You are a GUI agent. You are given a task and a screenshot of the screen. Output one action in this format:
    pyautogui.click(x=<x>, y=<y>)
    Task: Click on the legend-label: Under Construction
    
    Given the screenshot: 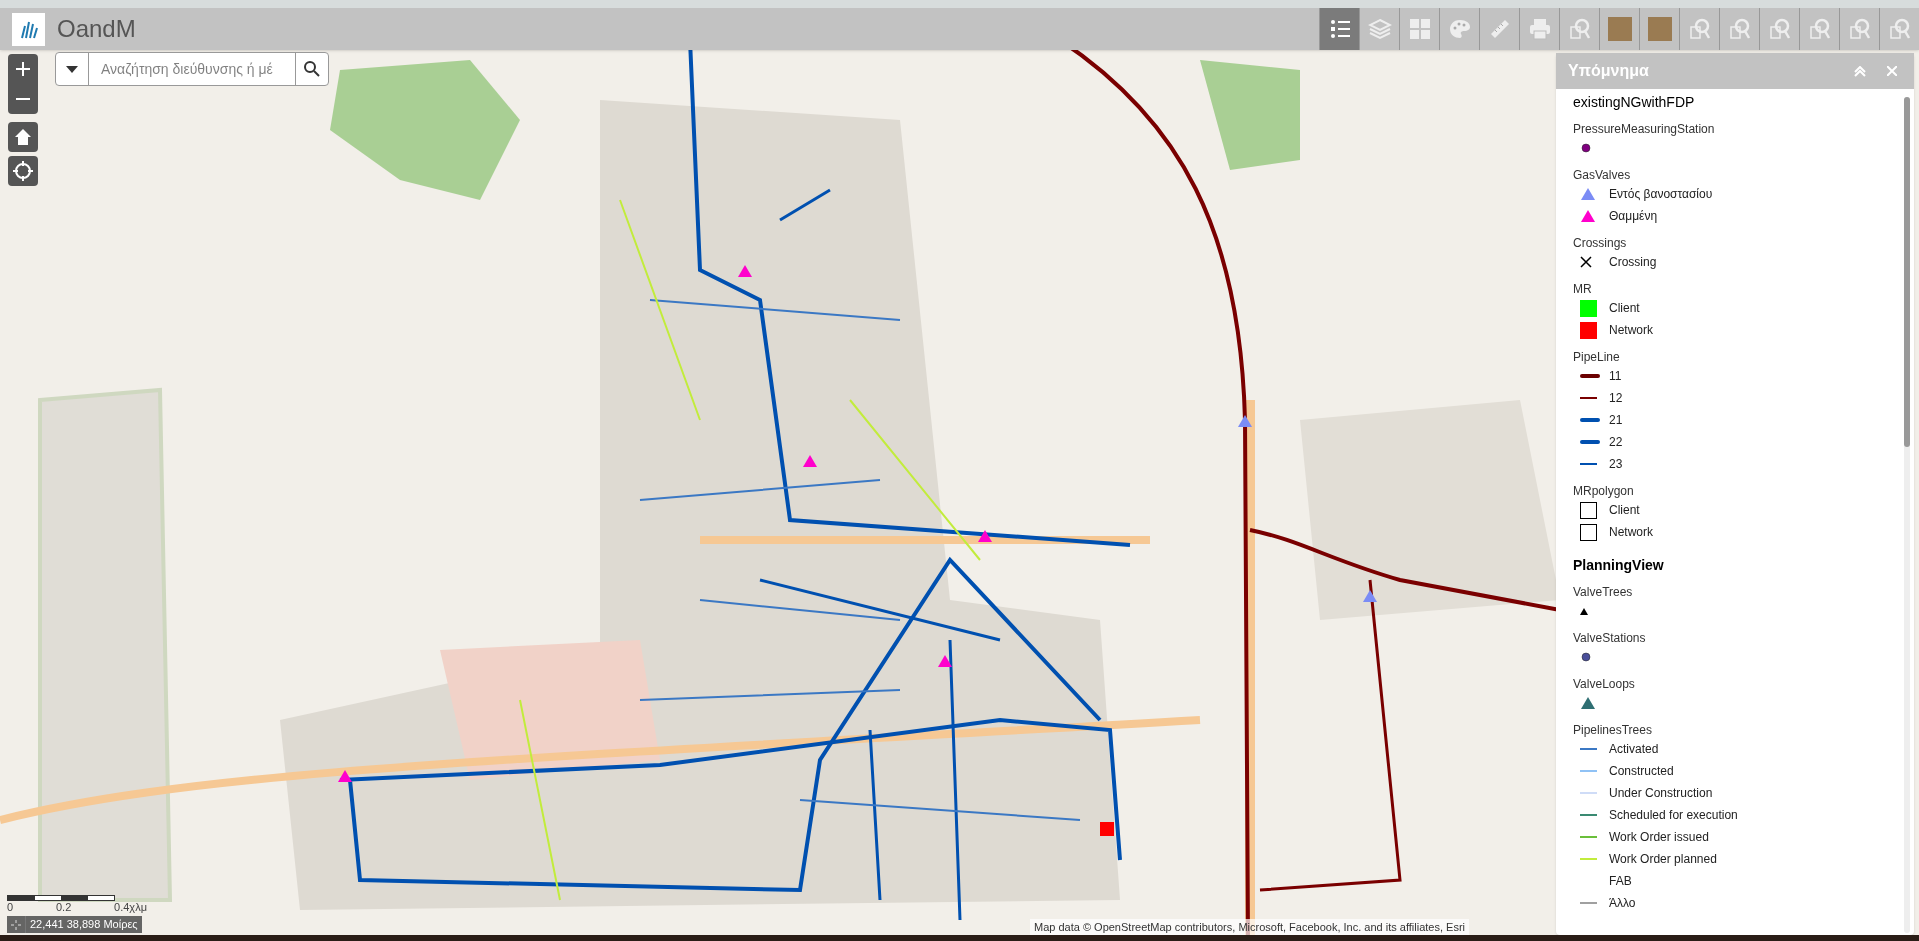 What is the action you would take?
    pyautogui.click(x=1661, y=793)
    